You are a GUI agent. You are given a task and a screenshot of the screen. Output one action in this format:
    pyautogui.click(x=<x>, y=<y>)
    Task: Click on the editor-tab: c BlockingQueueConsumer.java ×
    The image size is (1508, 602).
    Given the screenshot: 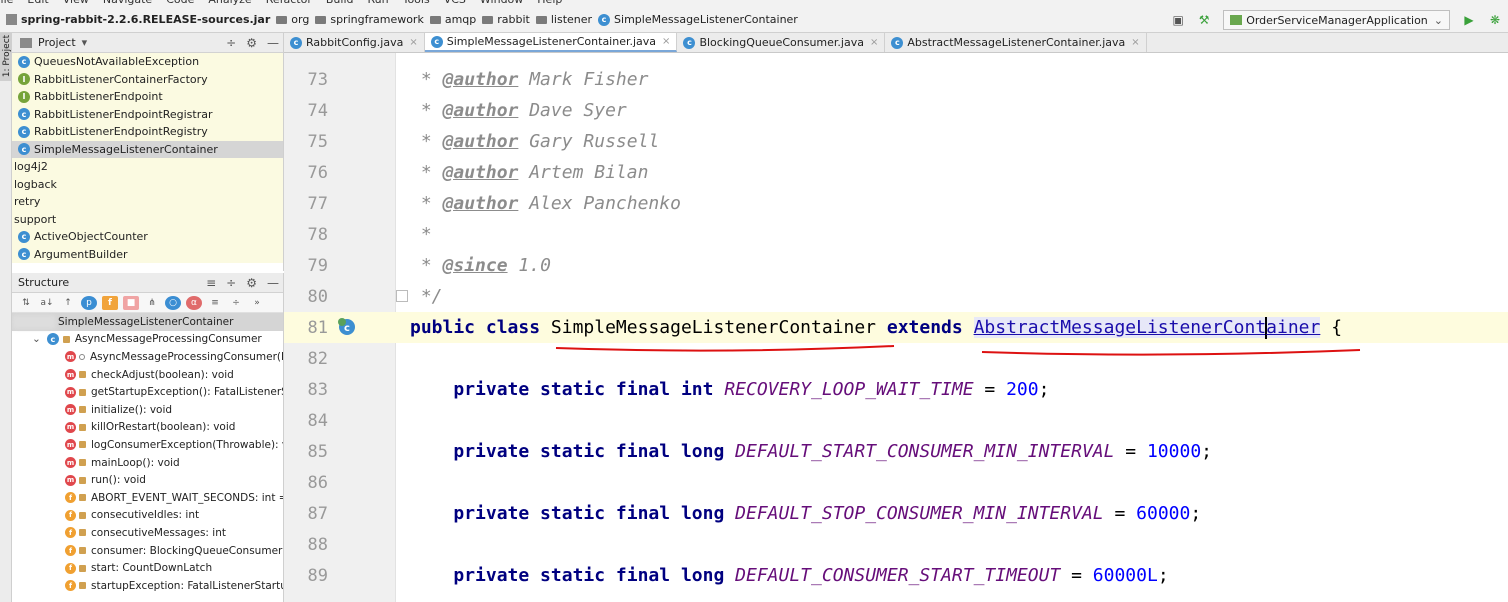 What is the action you would take?
    pyautogui.click(x=781, y=42)
    